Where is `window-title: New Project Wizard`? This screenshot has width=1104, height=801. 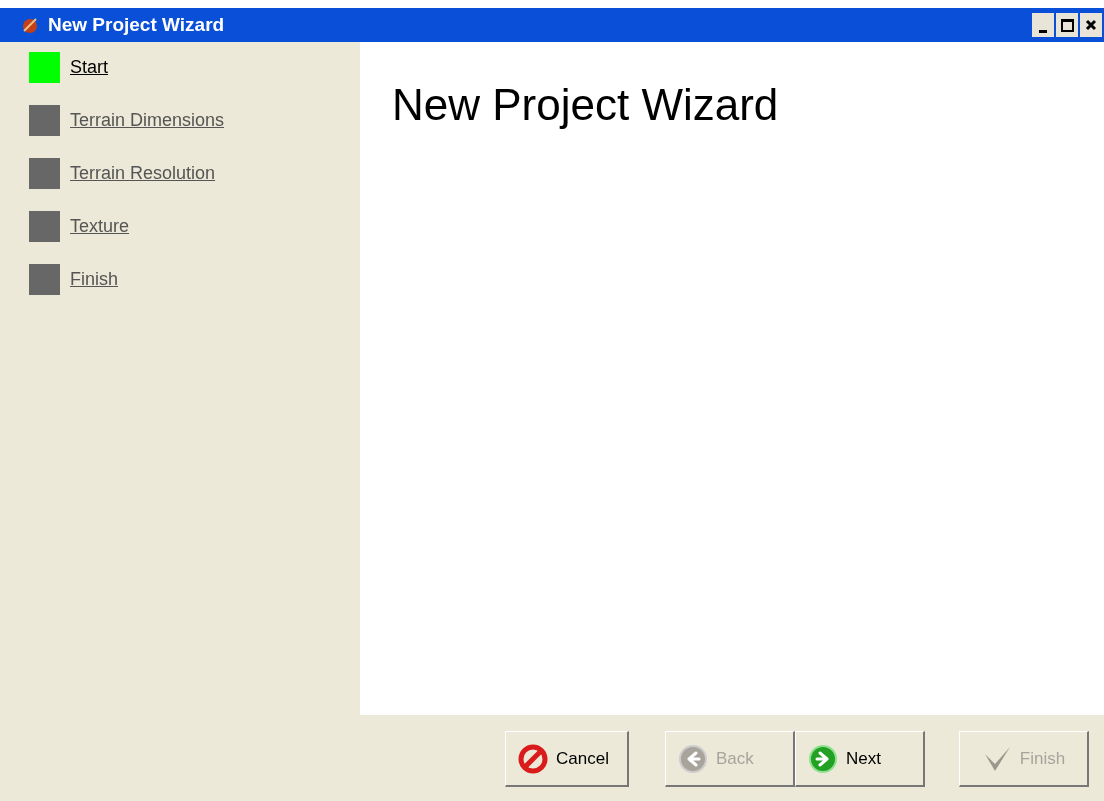
window-title: New Project Wizard is located at coordinates (136, 24).